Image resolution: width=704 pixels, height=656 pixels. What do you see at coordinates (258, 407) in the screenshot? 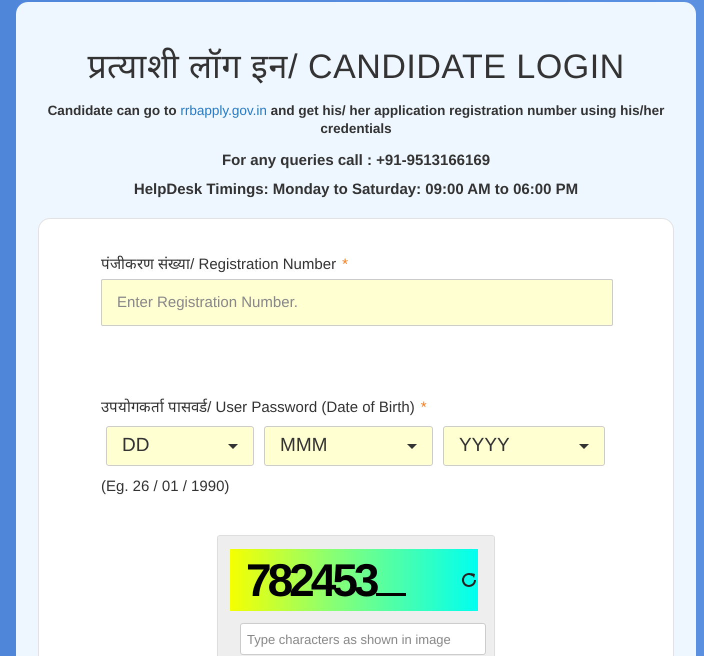
I see `field-label: उपयोगकर्ता पासवर्ड/ User Password (Date of Birth)` at bounding box center [258, 407].